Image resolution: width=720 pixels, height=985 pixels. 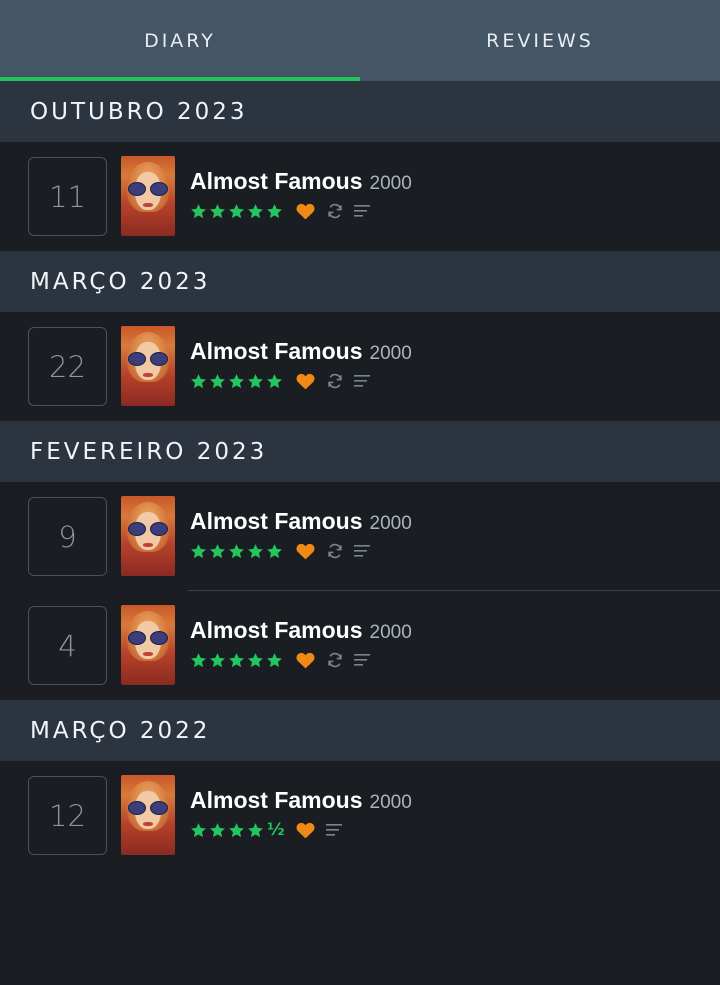 I want to click on diary-entry: 11 Almost Famous 2000, so click(x=360, y=196).